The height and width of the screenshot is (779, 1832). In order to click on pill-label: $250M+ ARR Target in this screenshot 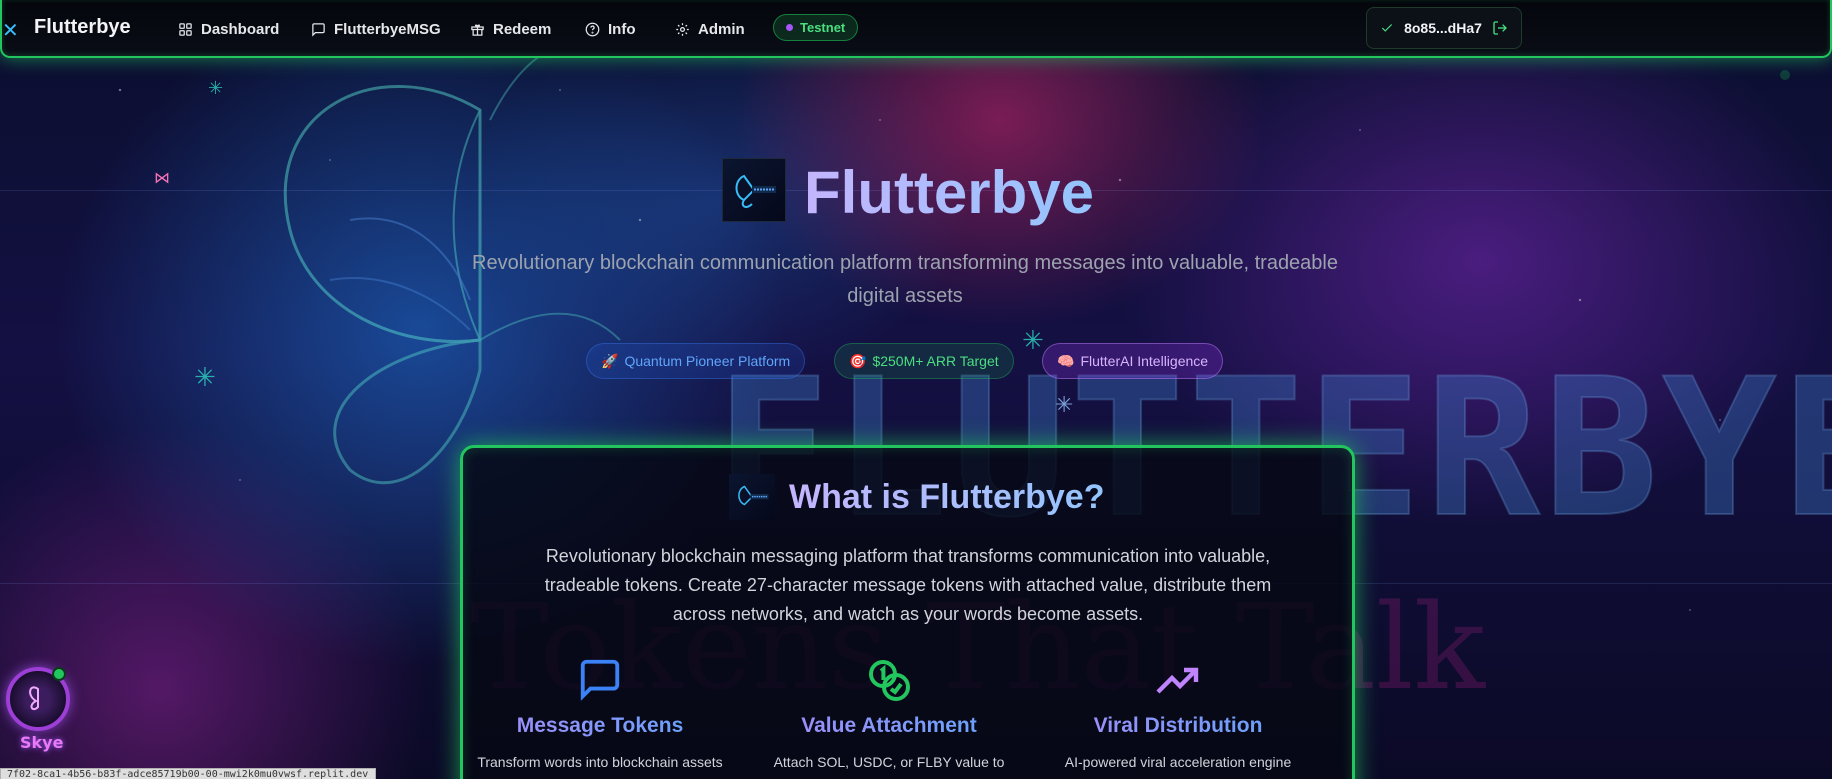, I will do `click(935, 361)`.